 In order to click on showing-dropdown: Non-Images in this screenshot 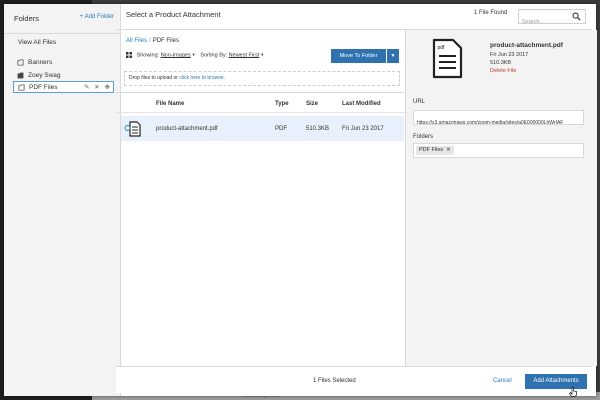, I will do `click(176, 55)`.